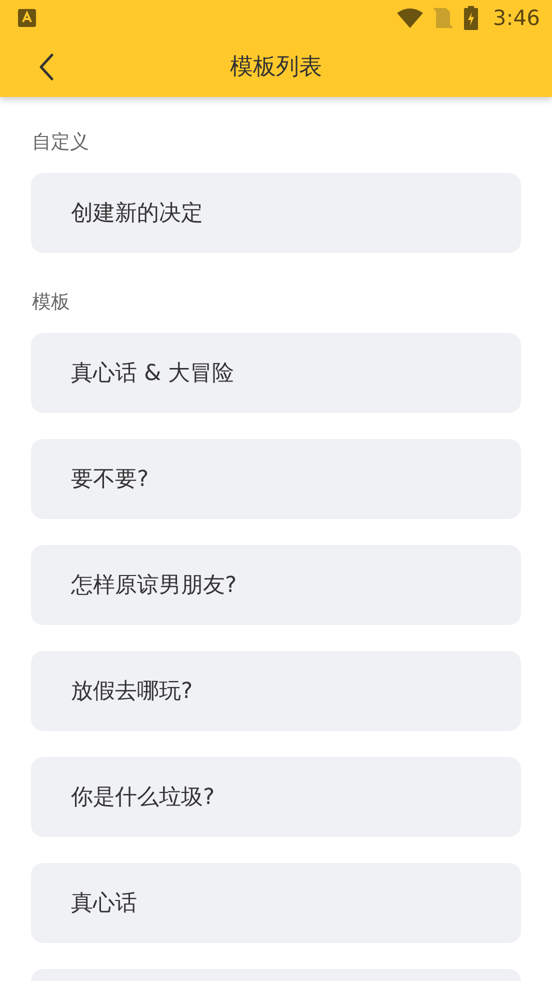 The width and height of the screenshot is (552, 981). Describe the element at coordinates (442, 18) in the screenshot. I see `no-sim-icon` at that location.